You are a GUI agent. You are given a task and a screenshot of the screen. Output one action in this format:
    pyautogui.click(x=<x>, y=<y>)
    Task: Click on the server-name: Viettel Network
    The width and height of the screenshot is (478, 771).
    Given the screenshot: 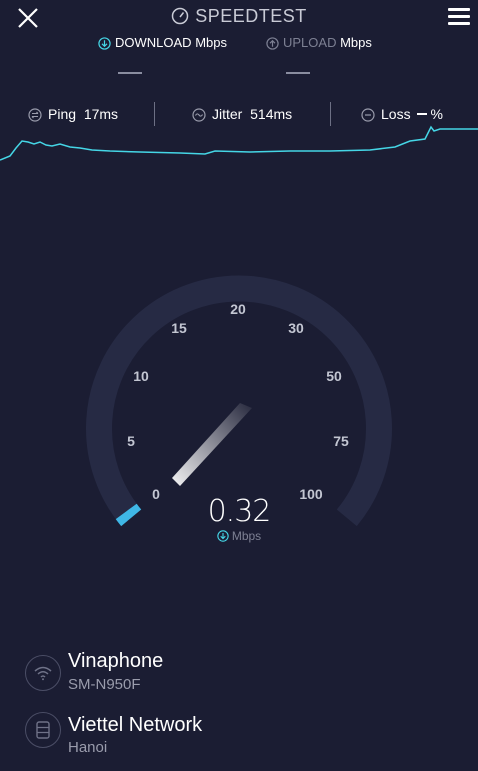 What is the action you would take?
    pyautogui.click(x=135, y=725)
    